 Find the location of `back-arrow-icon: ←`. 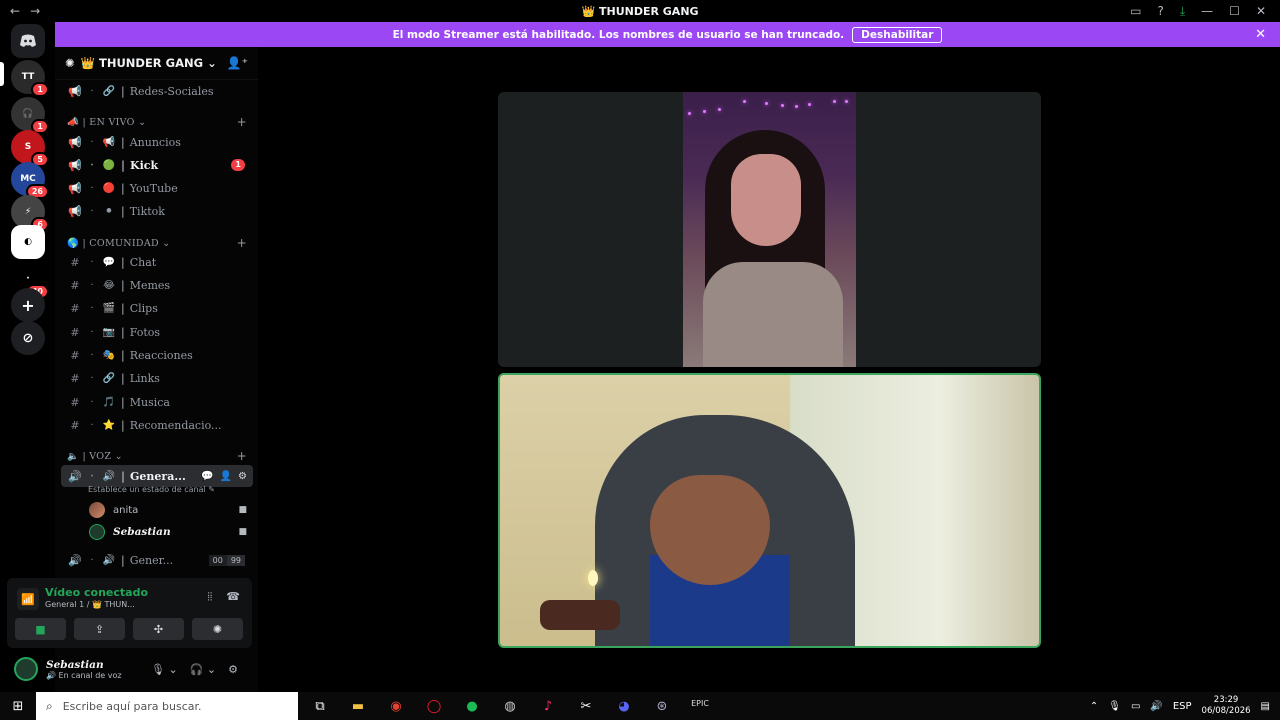

back-arrow-icon: ← is located at coordinates (15, 11).